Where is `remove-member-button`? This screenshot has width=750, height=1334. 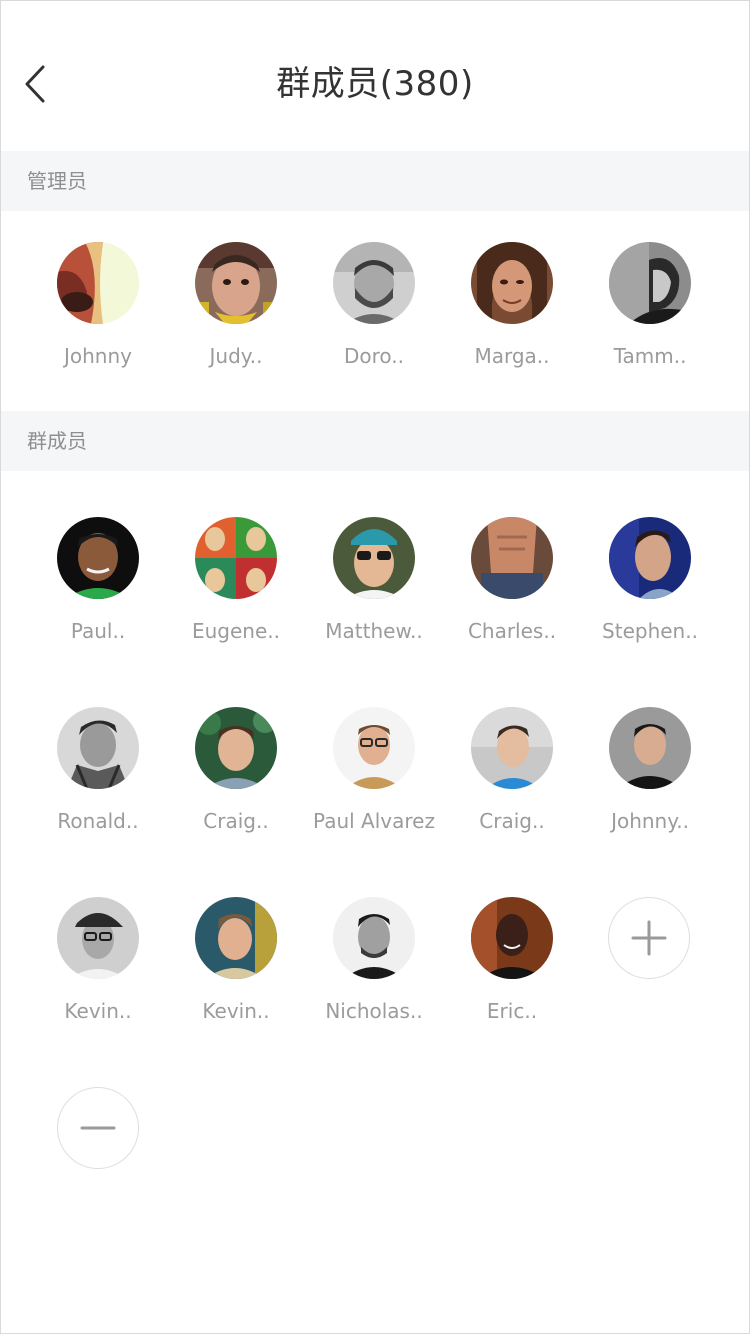 remove-member-button is located at coordinates (98, 1128).